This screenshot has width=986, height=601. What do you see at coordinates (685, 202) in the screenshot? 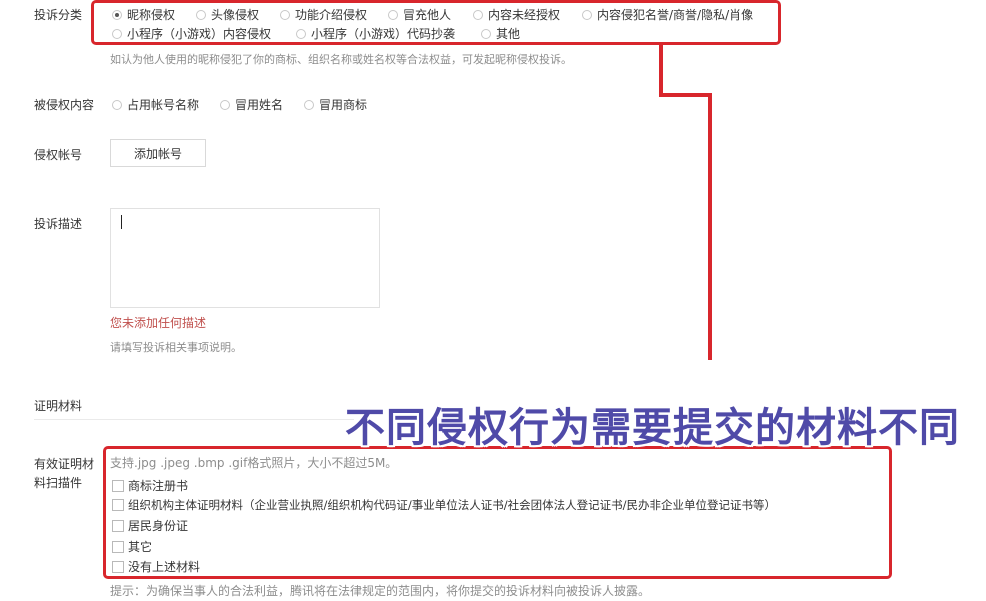
I see `annotation-connector-line` at bounding box center [685, 202].